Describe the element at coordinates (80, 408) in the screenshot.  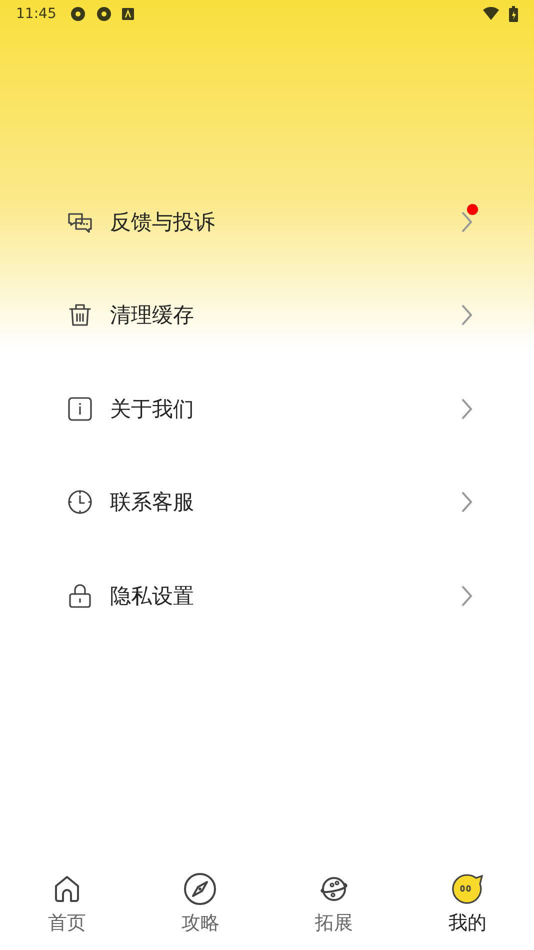
I see `info-icon` at that location.